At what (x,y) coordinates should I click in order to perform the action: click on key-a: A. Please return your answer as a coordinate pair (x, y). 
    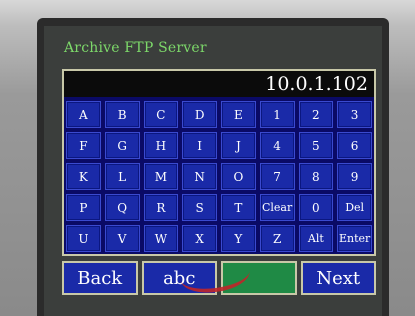
    Looking at the image, I should click on (83, 114).